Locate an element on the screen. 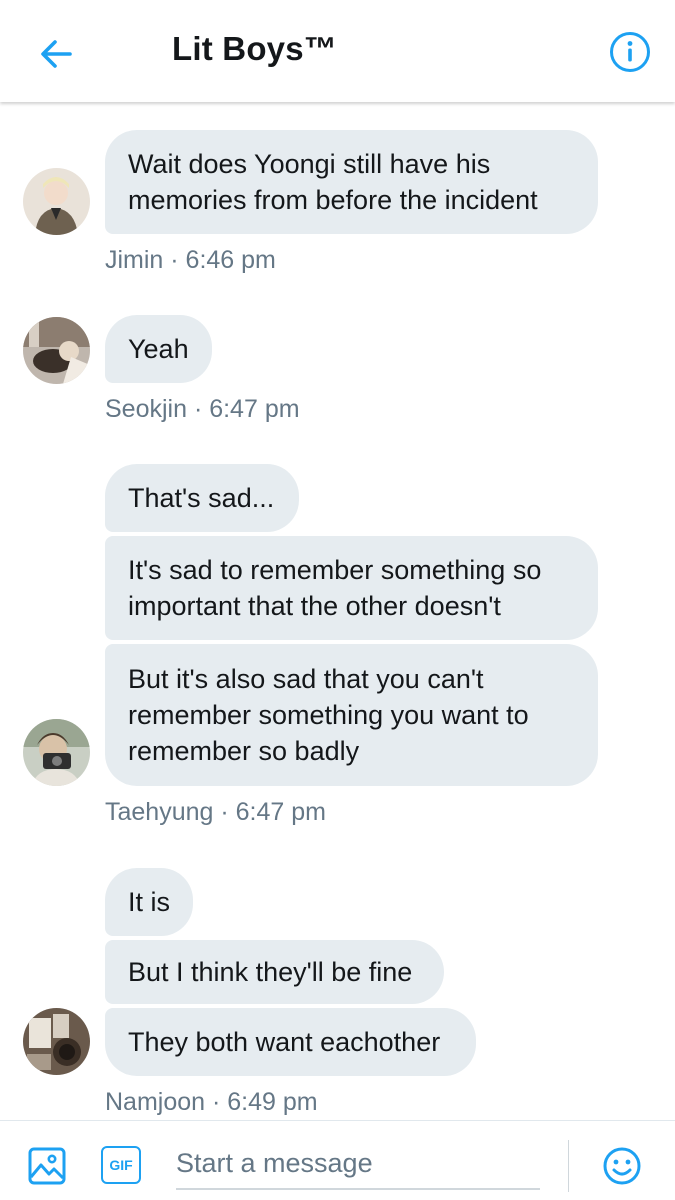 This screenshot has width=675, height=1200. gif-button: GIF is located at coordinates (121, 1165).